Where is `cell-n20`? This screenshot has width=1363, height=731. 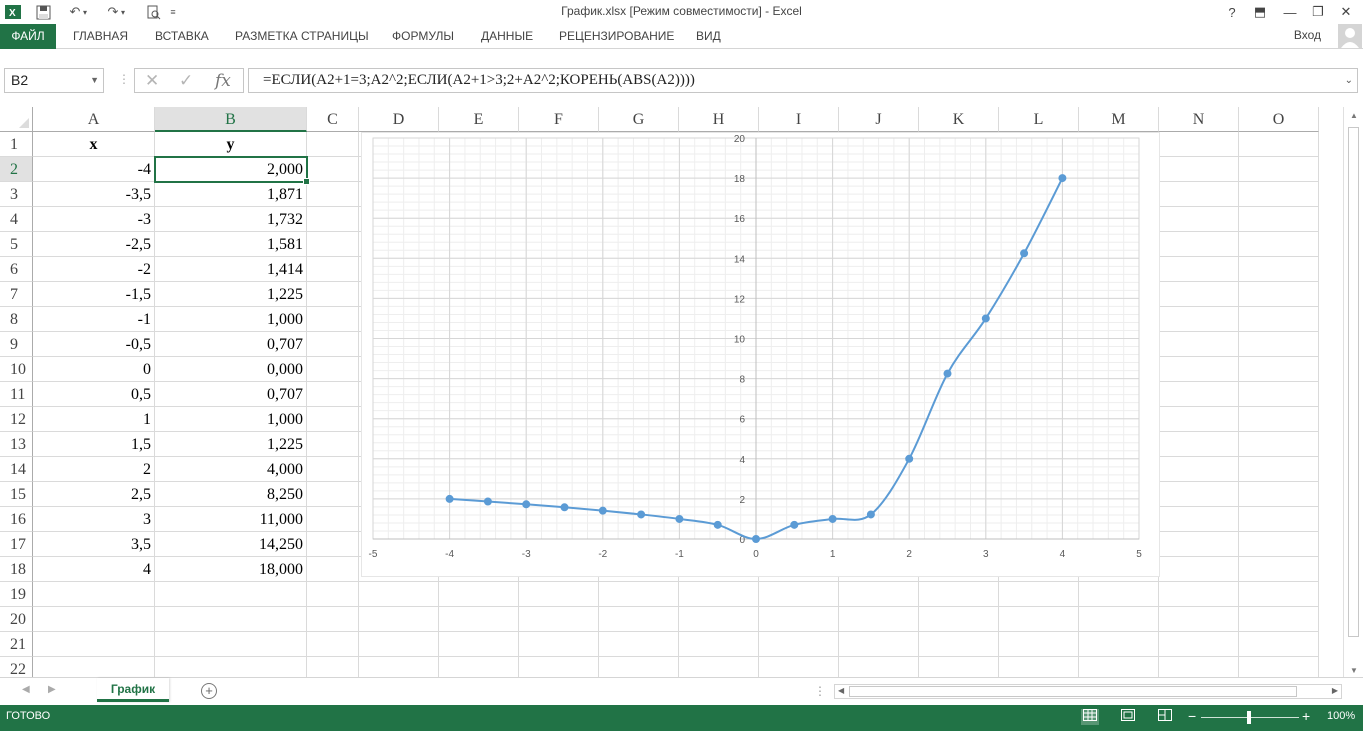
cell-n20 is located at coordinates (1199, 619).